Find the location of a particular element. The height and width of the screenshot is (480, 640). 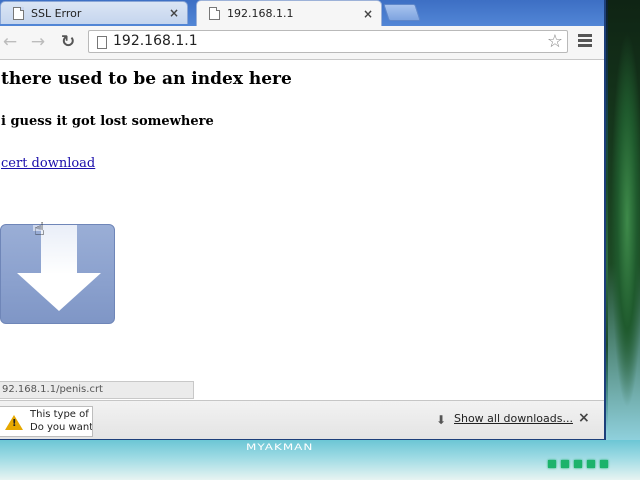

download-item: ! This type of f Do you want is located at coordinates (46, 421).